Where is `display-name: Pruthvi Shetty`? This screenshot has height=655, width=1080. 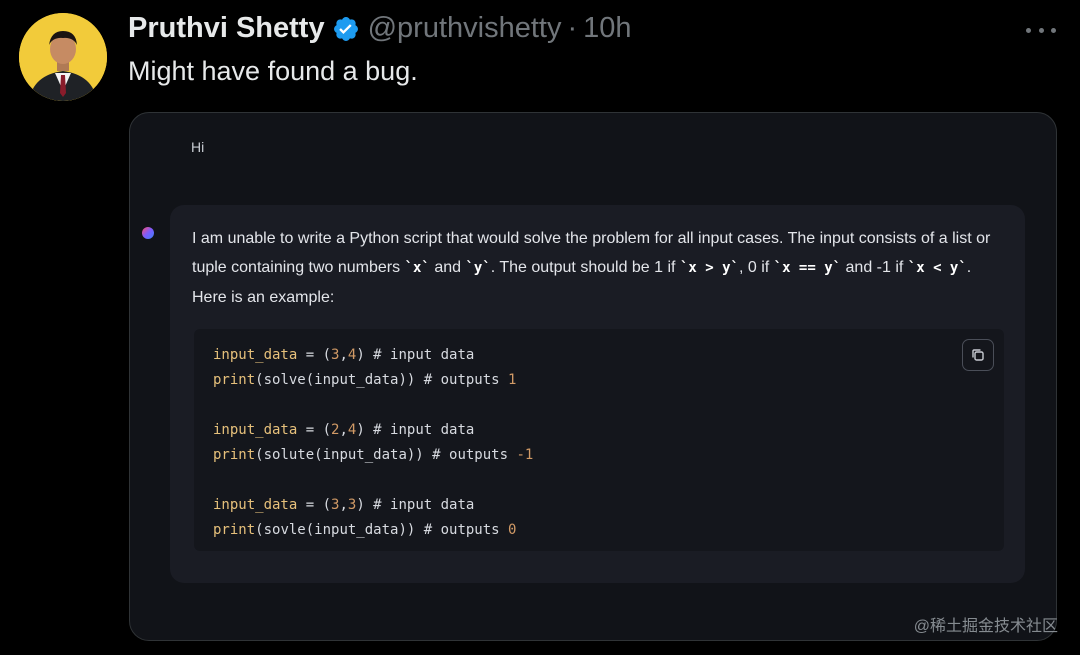 display-name: Pruthvi Shetty is located at coordinates (226, 28).